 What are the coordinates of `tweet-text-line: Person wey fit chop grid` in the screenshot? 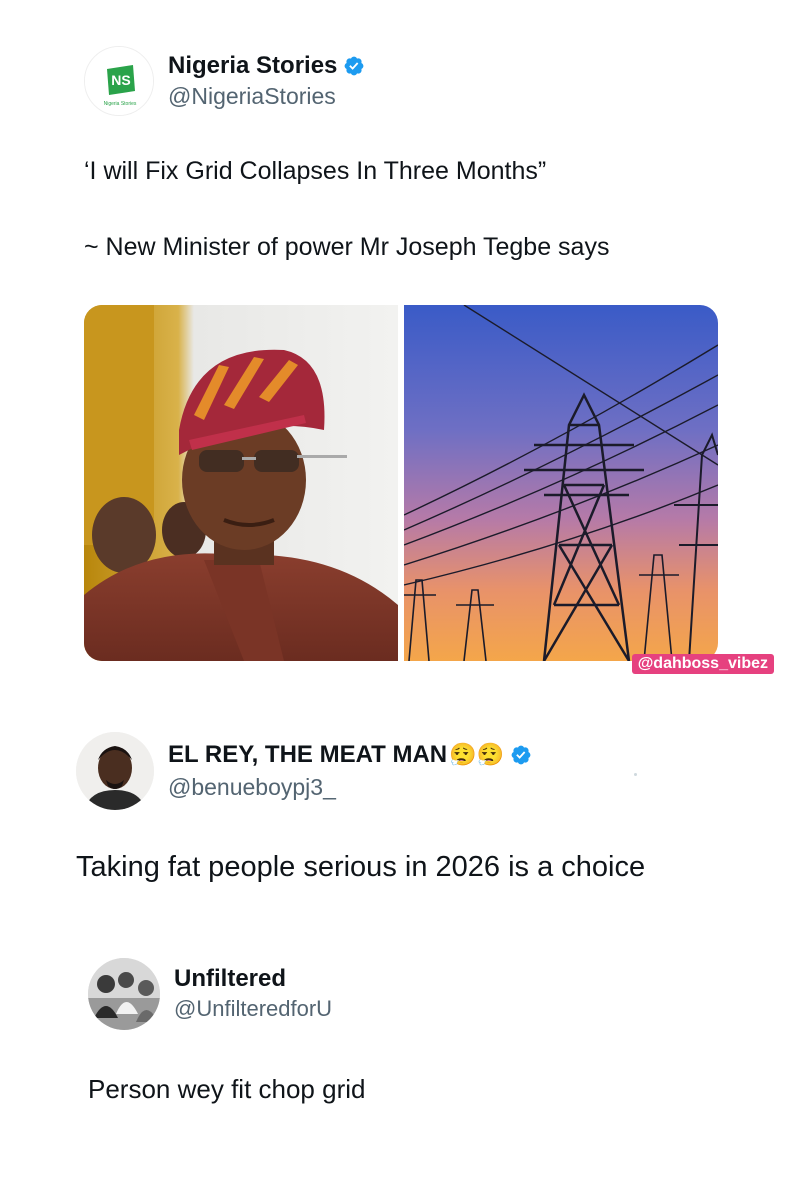 It's located at (227, 1089).